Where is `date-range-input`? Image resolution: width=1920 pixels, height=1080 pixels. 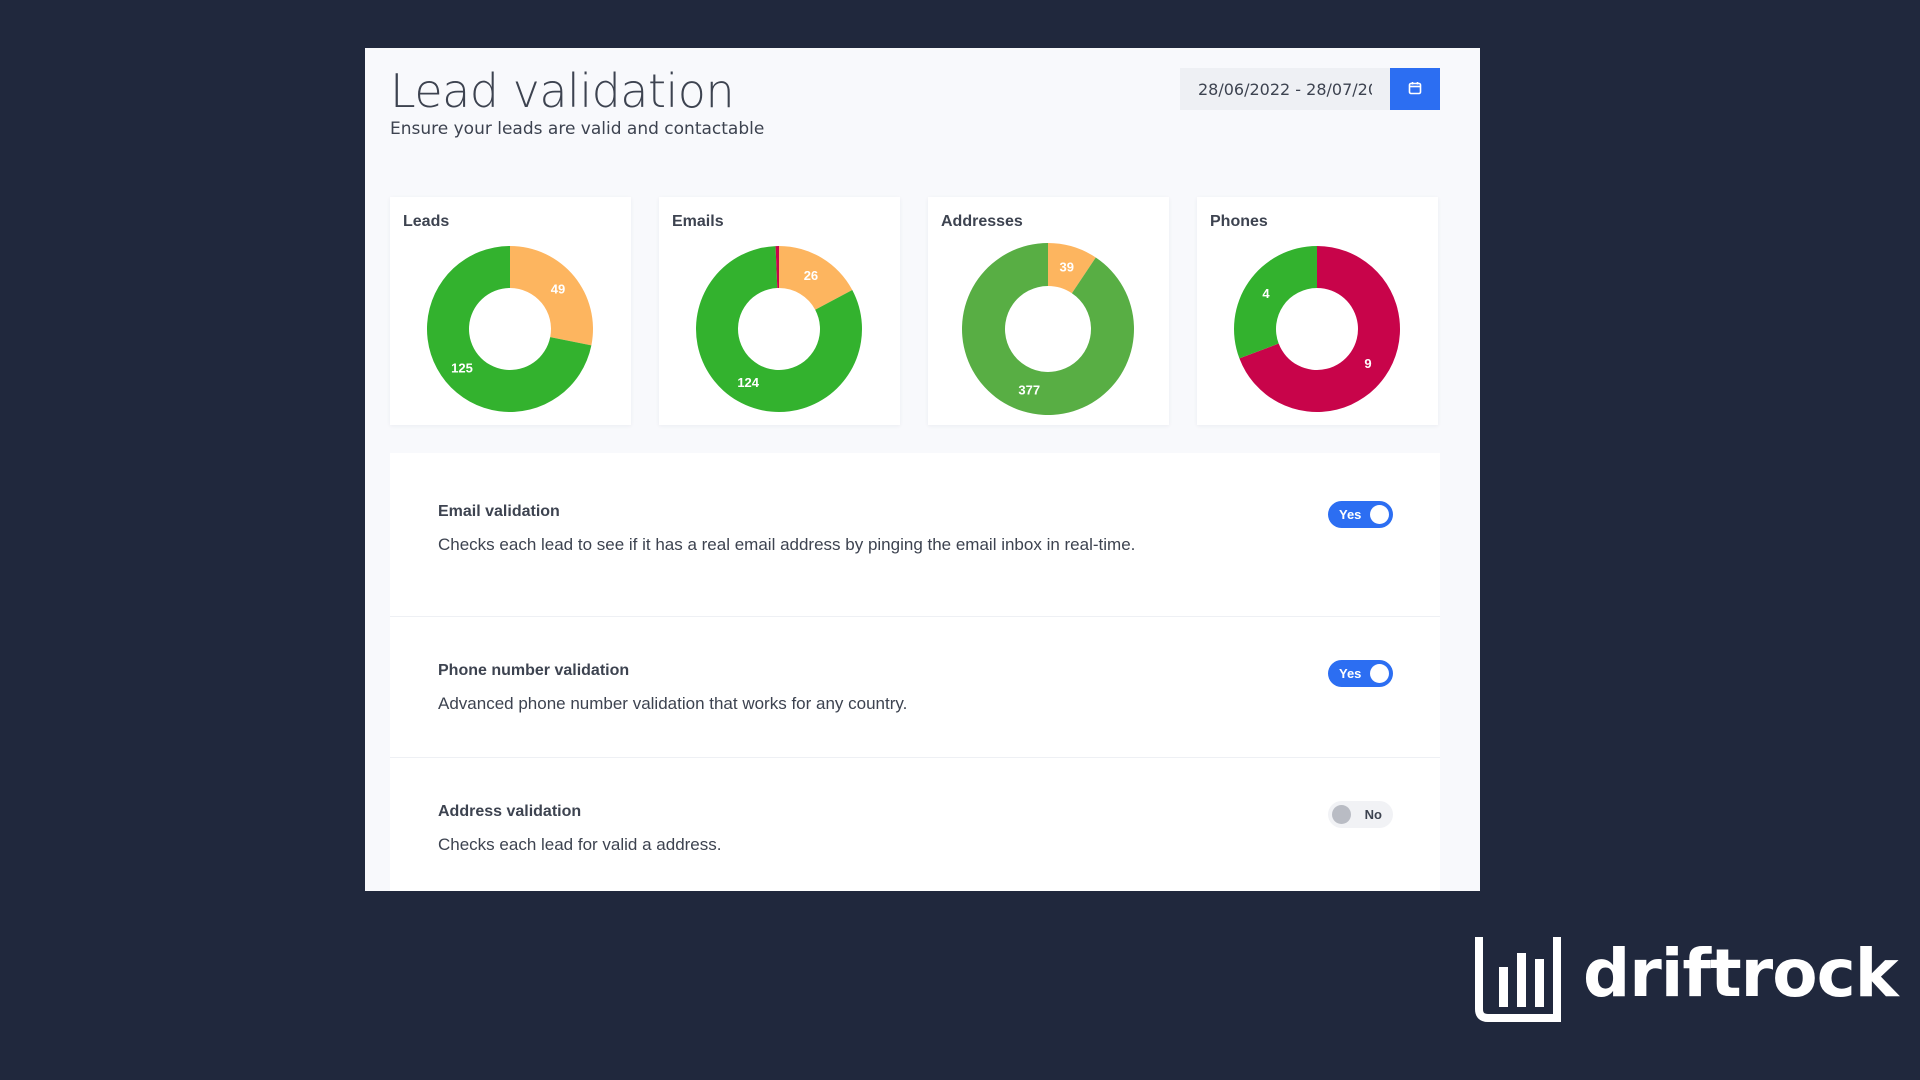
date-range-input is located at coordinates (1285, 89).